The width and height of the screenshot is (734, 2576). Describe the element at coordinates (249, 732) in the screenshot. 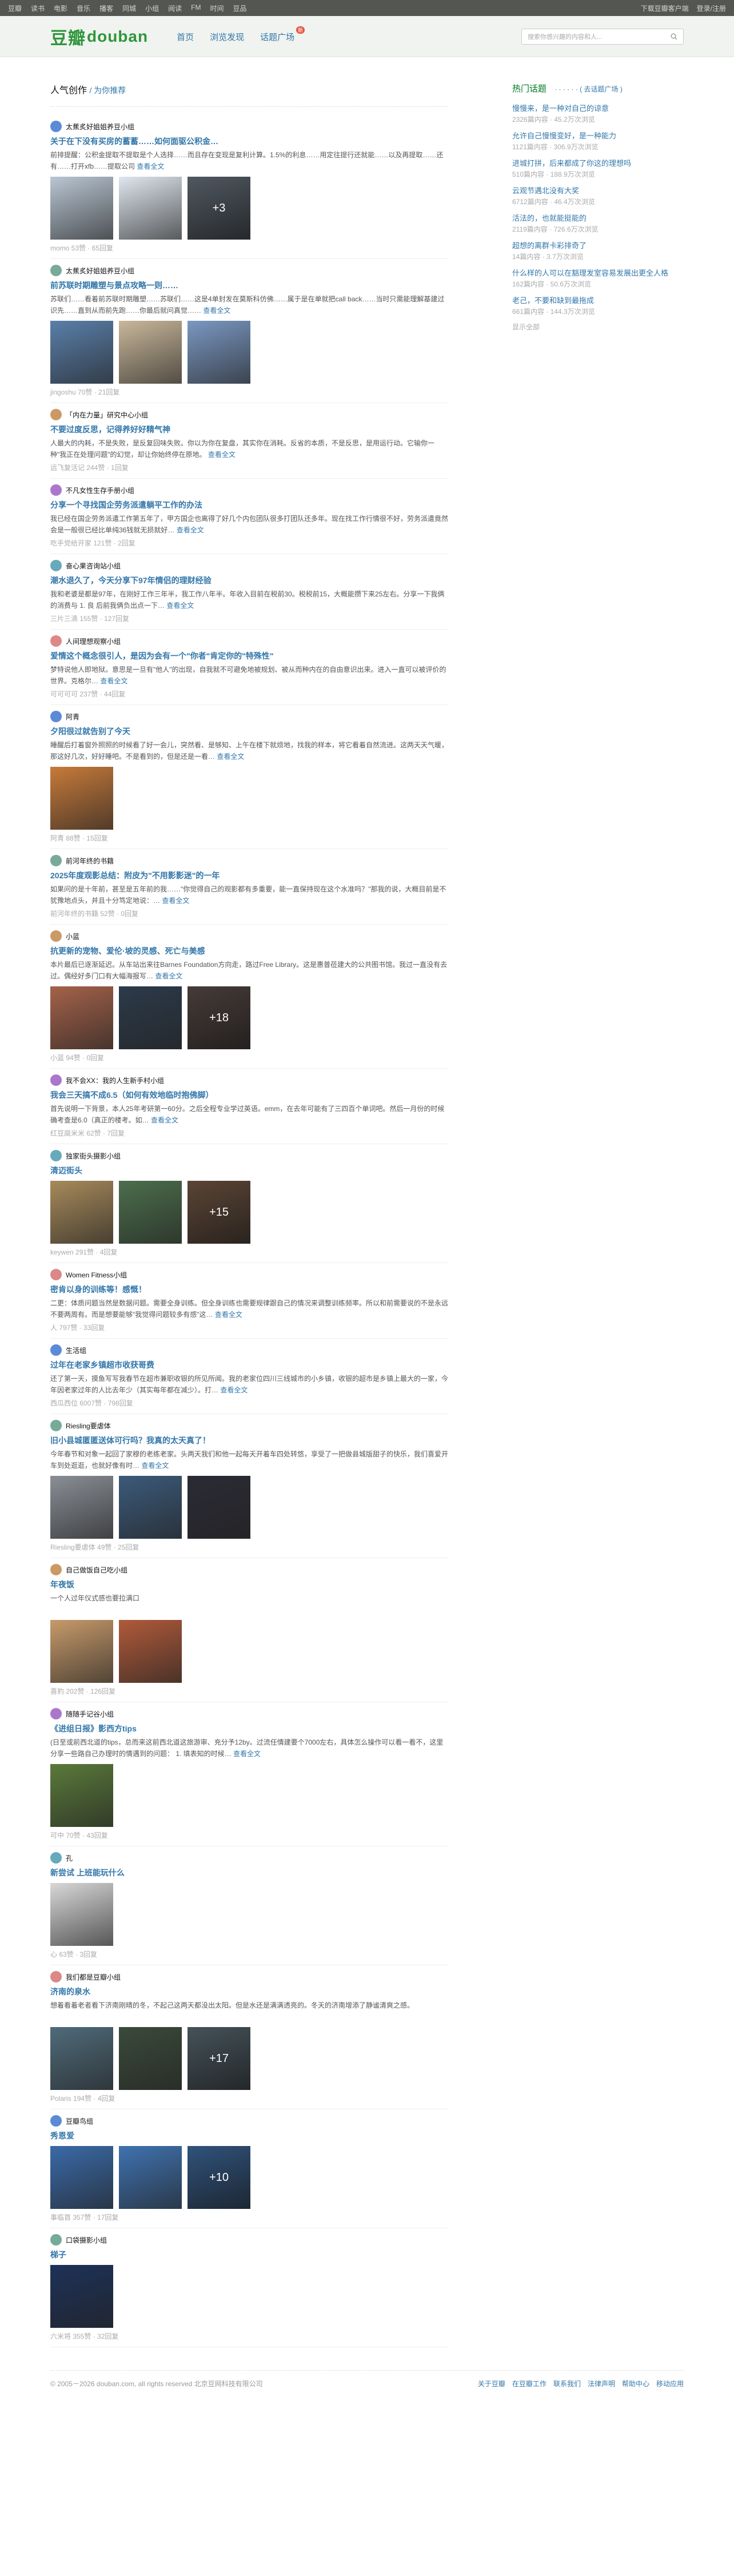

I see `post-title: 夕阳很过就告别了今天` at that location.